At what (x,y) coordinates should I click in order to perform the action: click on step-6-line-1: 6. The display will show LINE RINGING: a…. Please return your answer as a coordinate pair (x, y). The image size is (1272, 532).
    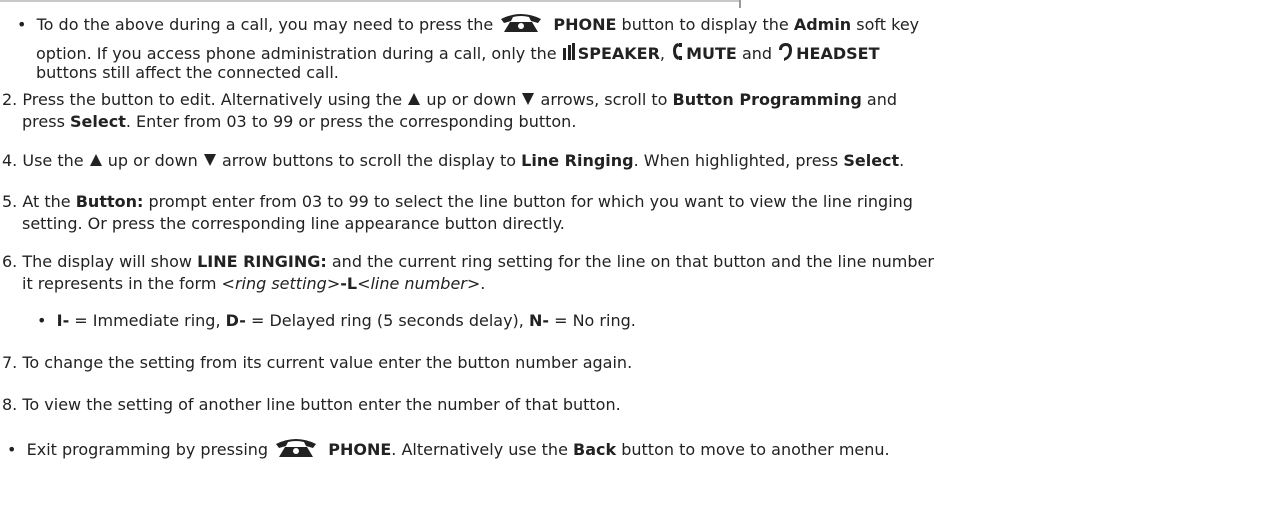
    Looking at the image, I should click on (468, 262).